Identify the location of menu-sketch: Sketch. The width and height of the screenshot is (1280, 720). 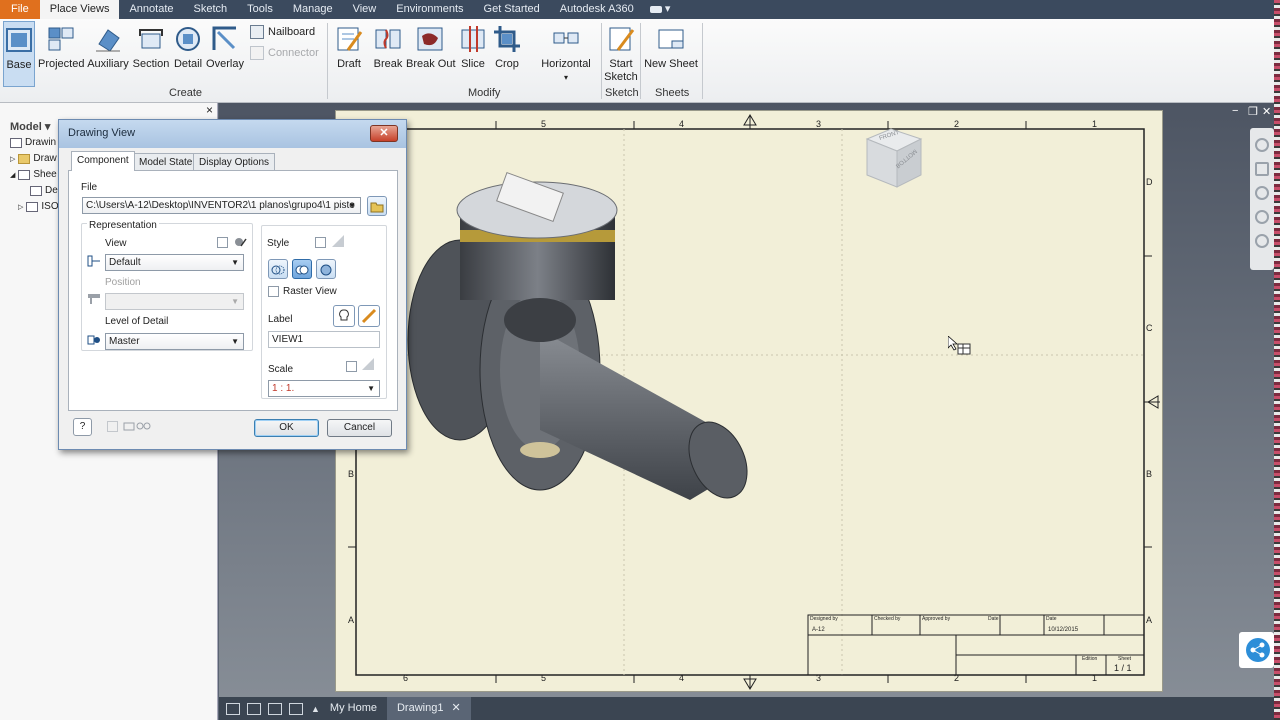
(211, 9).